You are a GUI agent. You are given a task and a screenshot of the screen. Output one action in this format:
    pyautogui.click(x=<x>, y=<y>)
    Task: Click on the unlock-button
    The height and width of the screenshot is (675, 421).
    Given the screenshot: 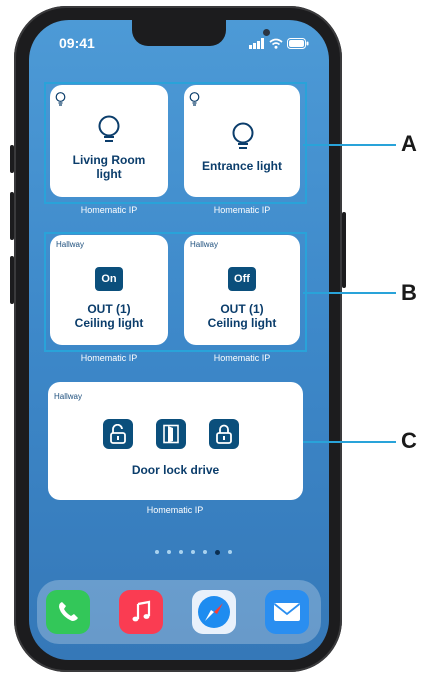 What is the action you would take?
    pyautogui.click(x=118, y=434)
    